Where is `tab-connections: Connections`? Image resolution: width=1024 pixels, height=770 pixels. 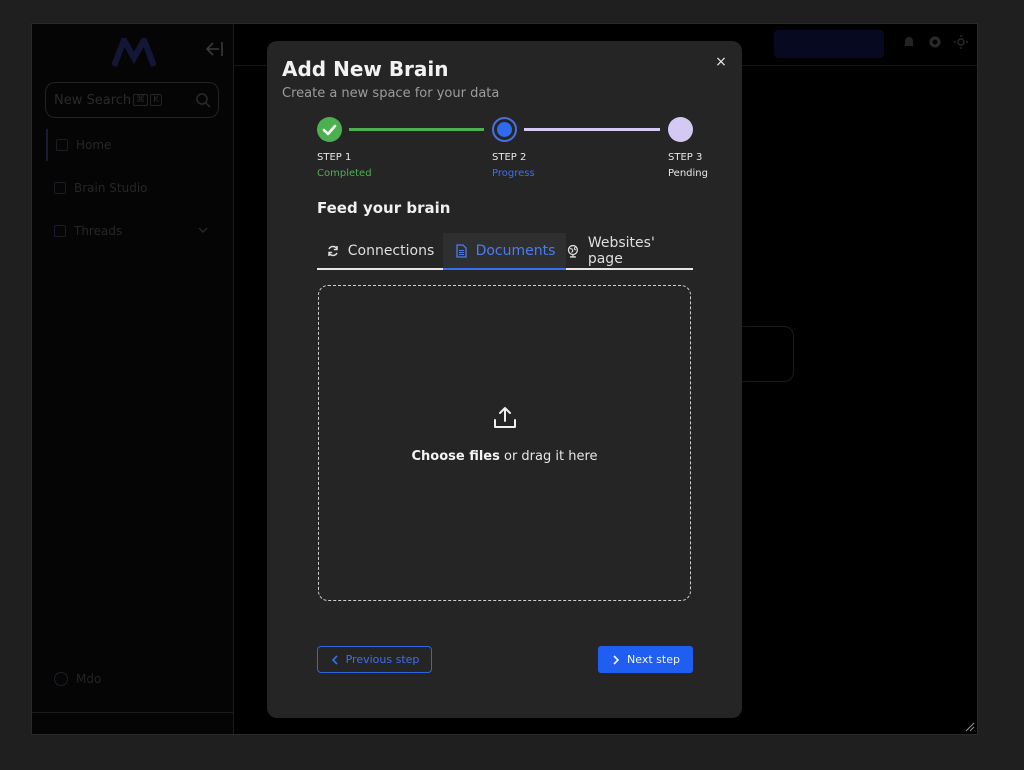 tab-connections: Connections is located at coordinates (380, 250).